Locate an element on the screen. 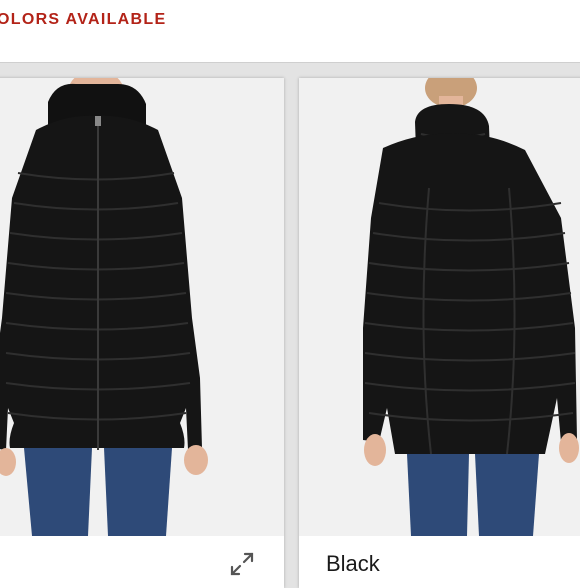 The image size is (580, 588). expand-button is located at coordinates (242, 564).